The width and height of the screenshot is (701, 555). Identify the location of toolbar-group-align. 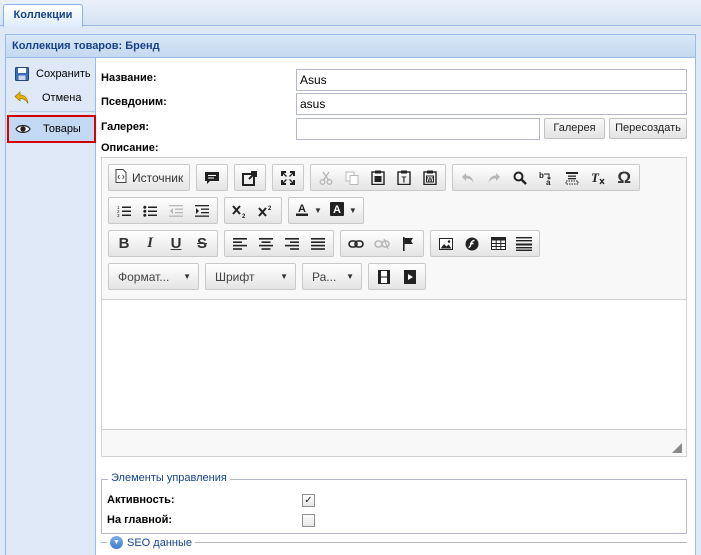
(279, 243).